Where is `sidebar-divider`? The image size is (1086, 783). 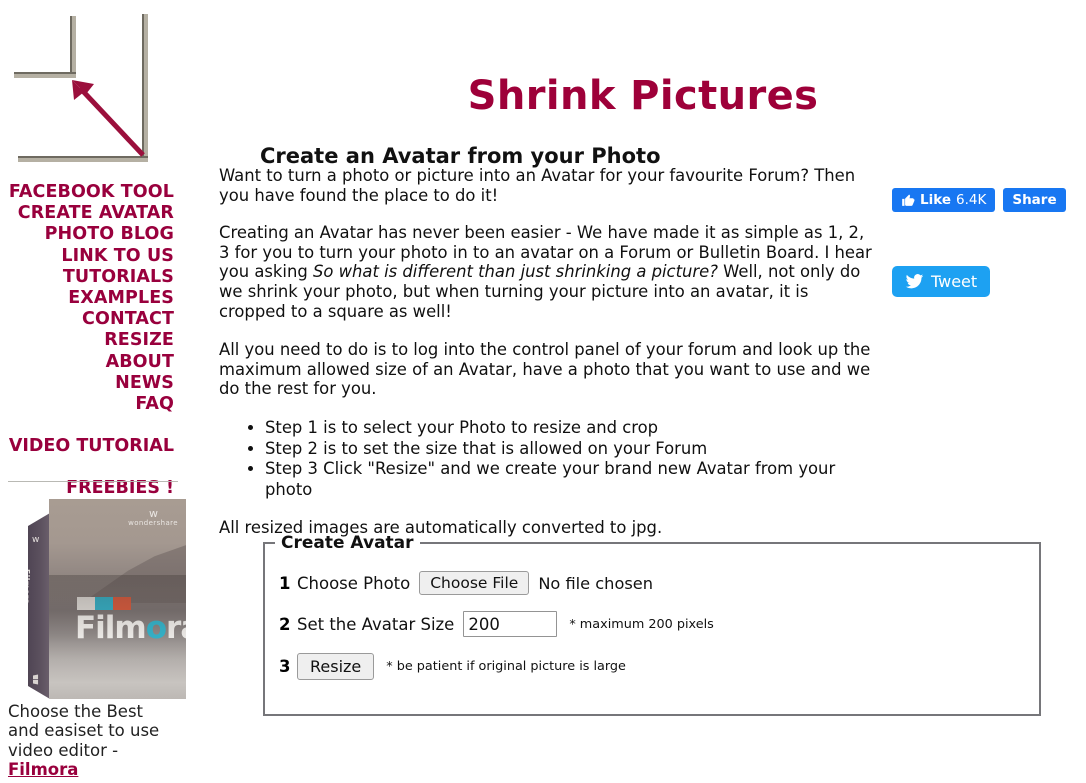 sidebar-divider is located at coordinates (93, 481).